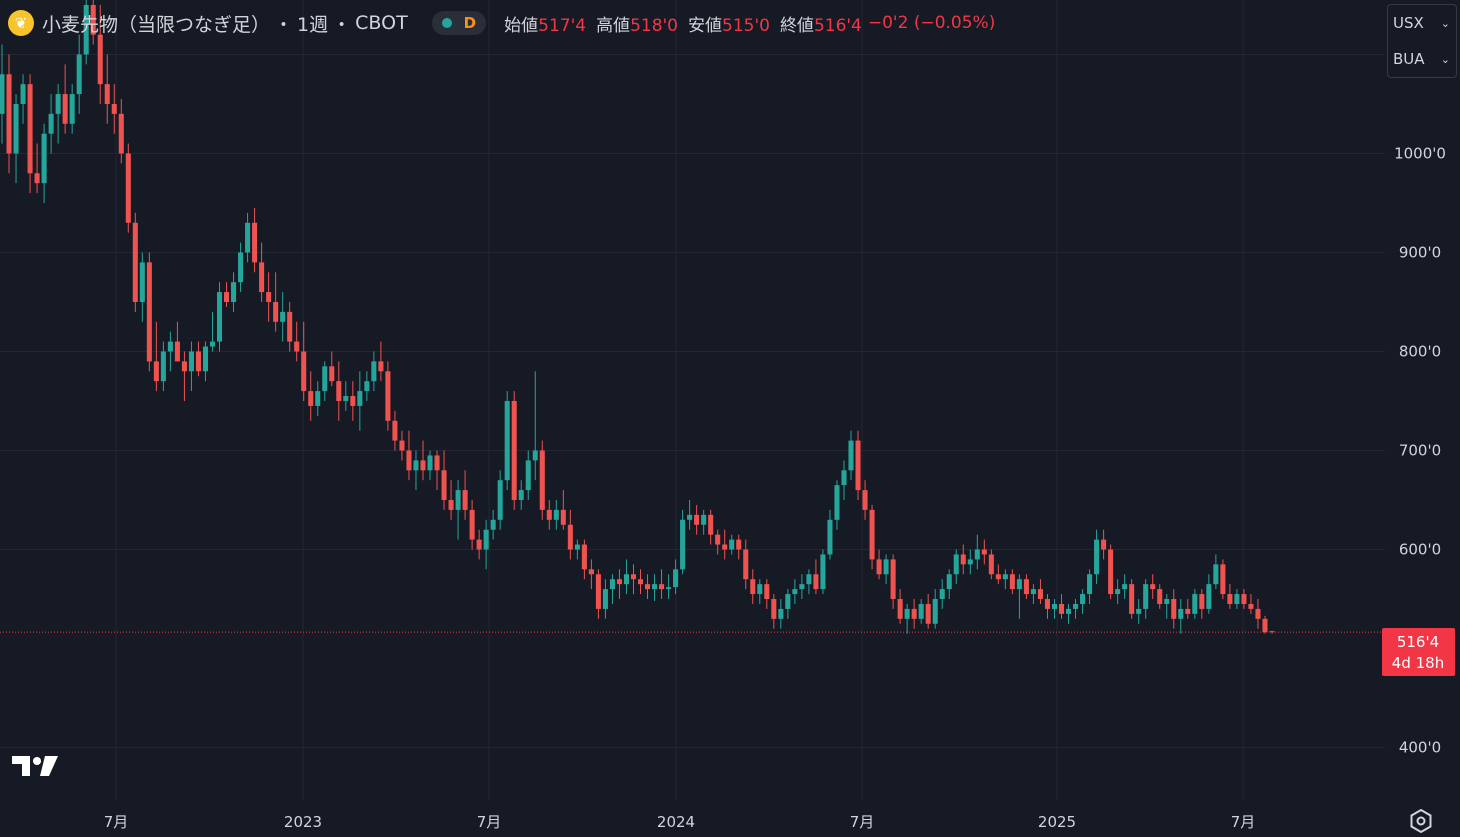 This screenshot has width=1460, height=837. I want to click on unit-dropdown: BUA ⌄, so click(1422, 59).